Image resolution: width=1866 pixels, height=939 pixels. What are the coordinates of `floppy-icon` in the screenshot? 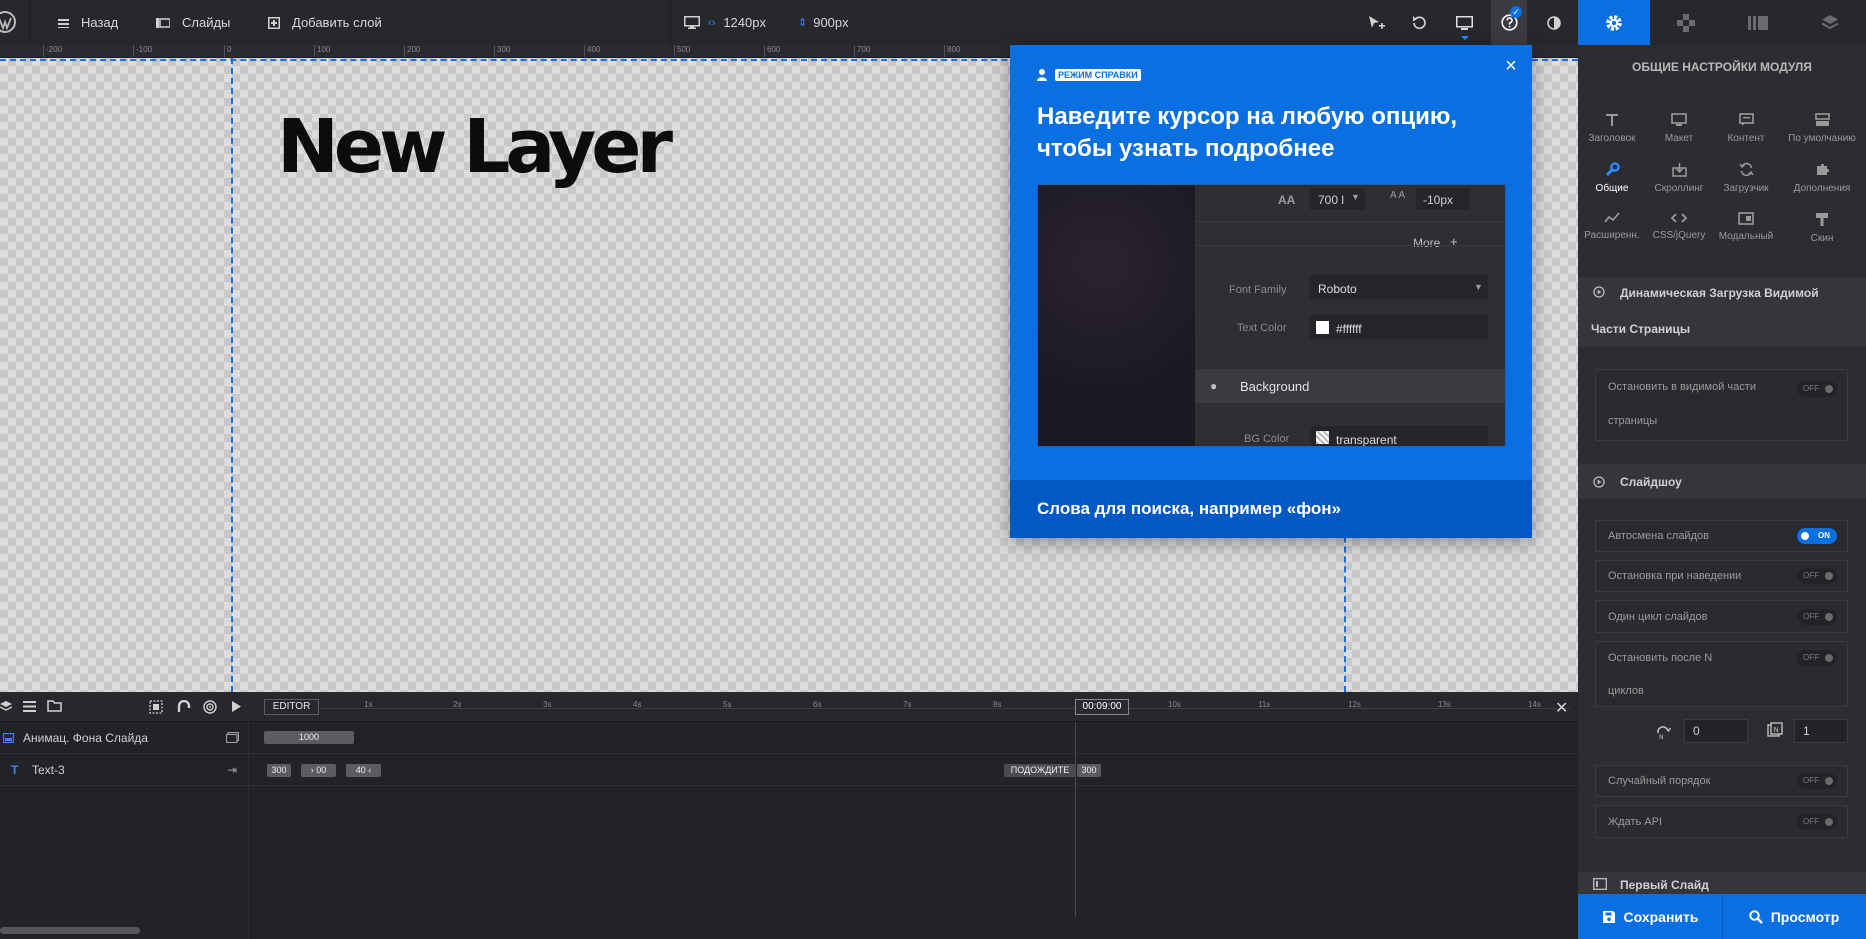 It's located at (1608, 916).